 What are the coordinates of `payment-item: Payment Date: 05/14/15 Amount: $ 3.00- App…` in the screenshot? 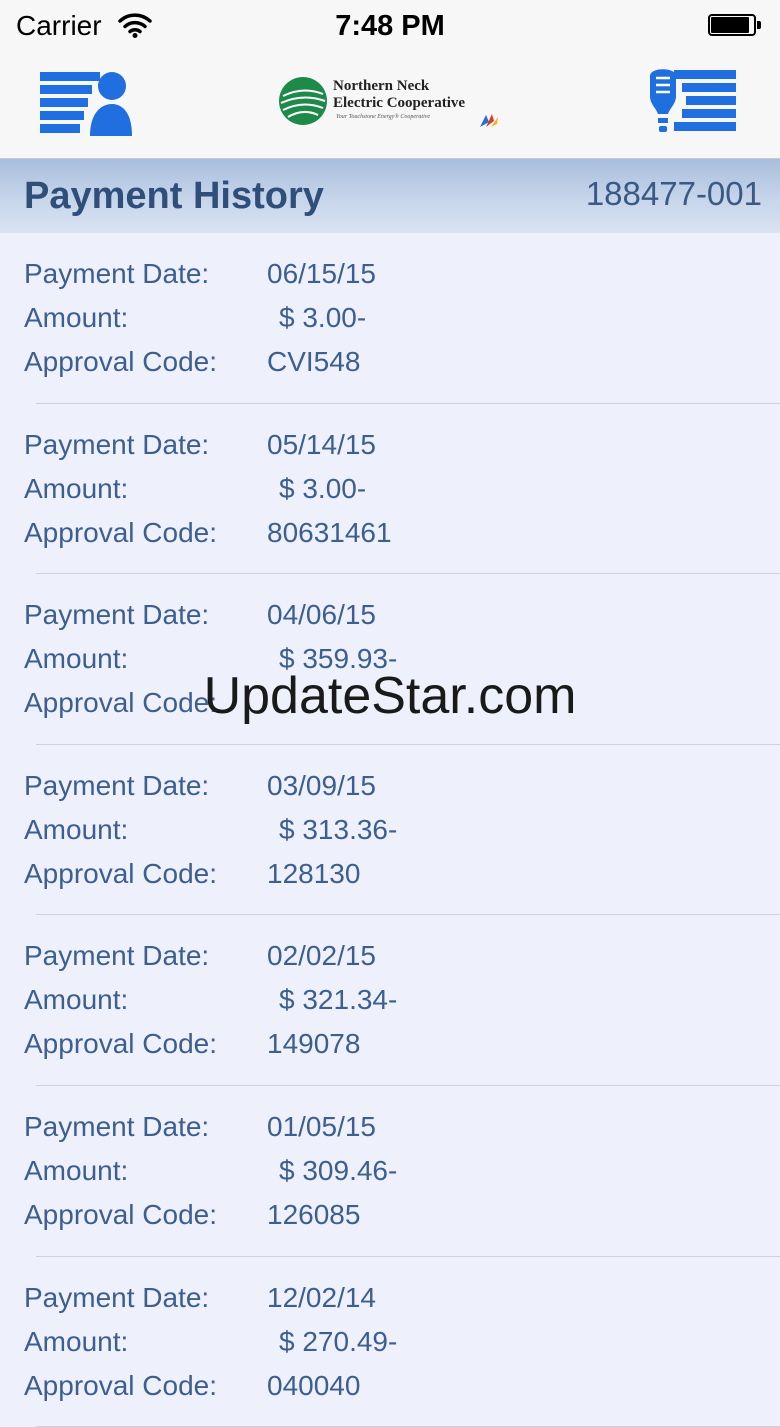 It's located at (390, 489).